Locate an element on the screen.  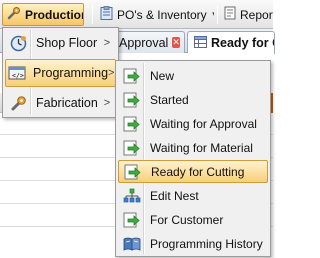
reports-menu-button: Reports is located at coordinates (246, 14).